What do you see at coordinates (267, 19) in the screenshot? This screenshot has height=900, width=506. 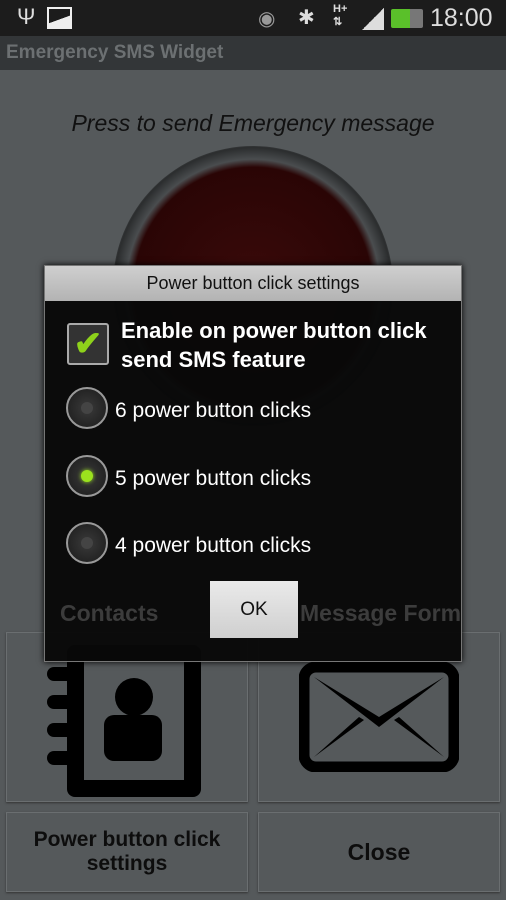 I see `eye-icon: ◉` at bounding box center [267, 19].